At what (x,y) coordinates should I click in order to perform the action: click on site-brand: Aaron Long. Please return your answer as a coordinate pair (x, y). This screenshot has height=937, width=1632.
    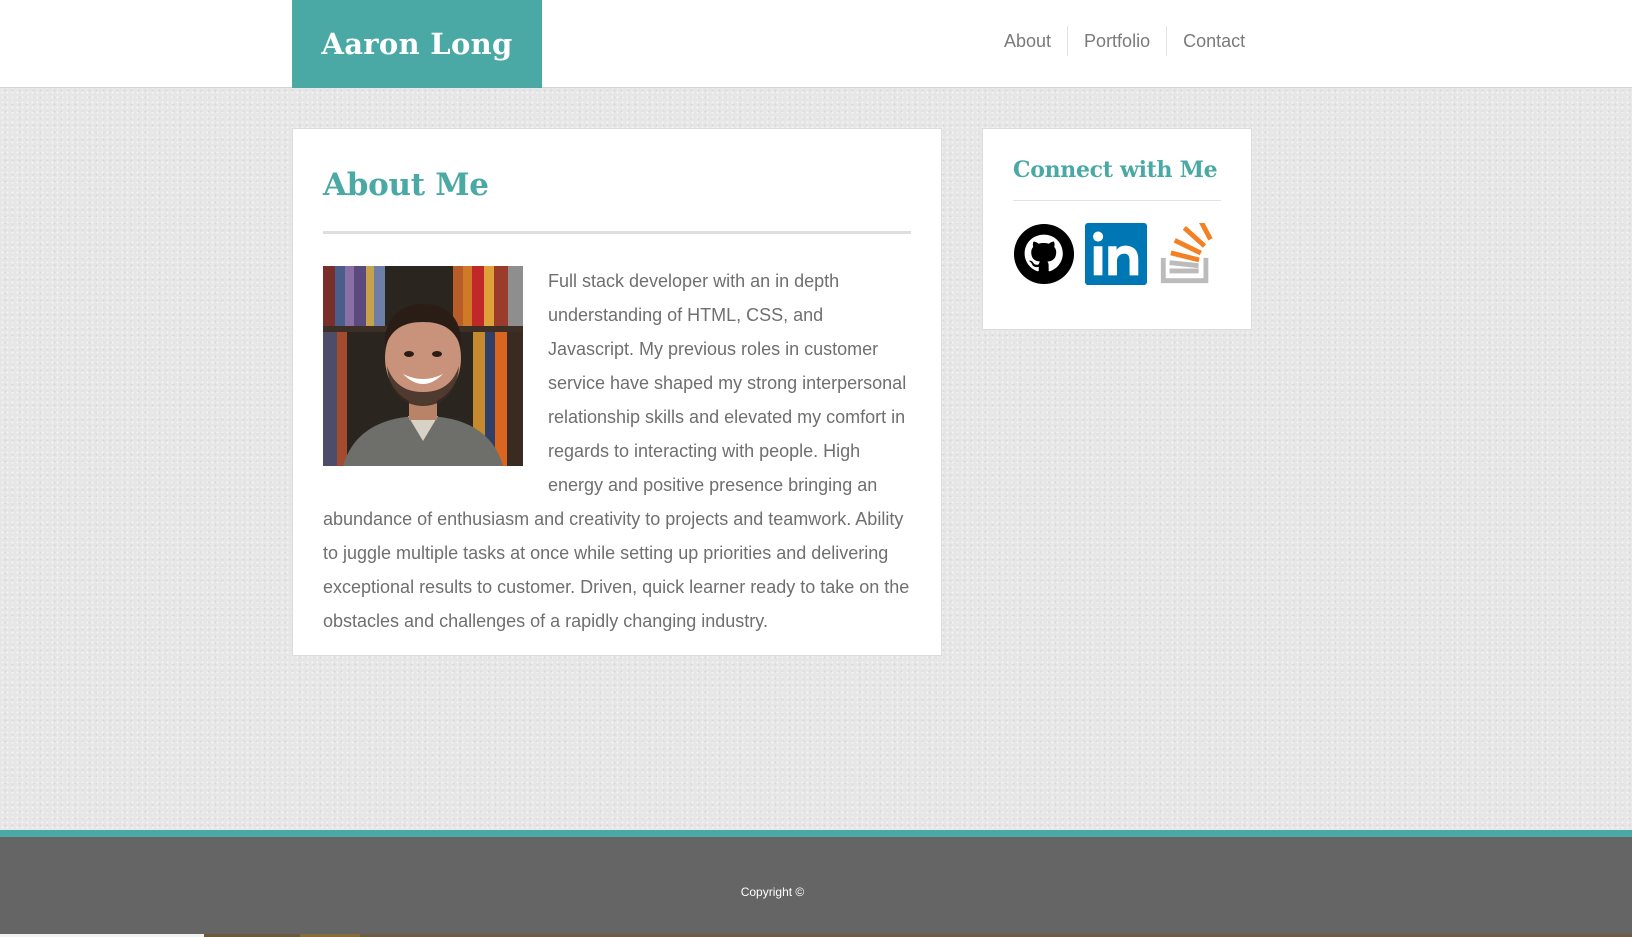
    Looking at the image, I should click on (417, 44).